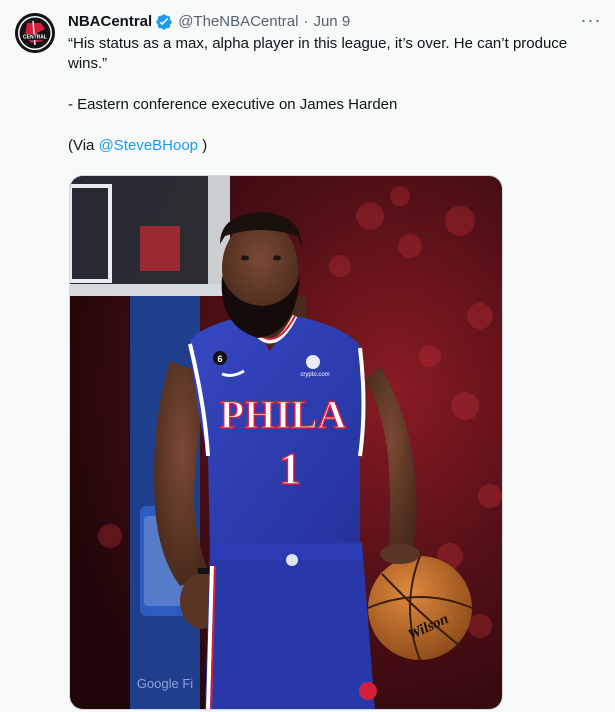 The width and height of the screenshot is (615, 712). Describe the element at coordinates (164, 22) in the screenshot. I see `verified-badge-icon` at that location.